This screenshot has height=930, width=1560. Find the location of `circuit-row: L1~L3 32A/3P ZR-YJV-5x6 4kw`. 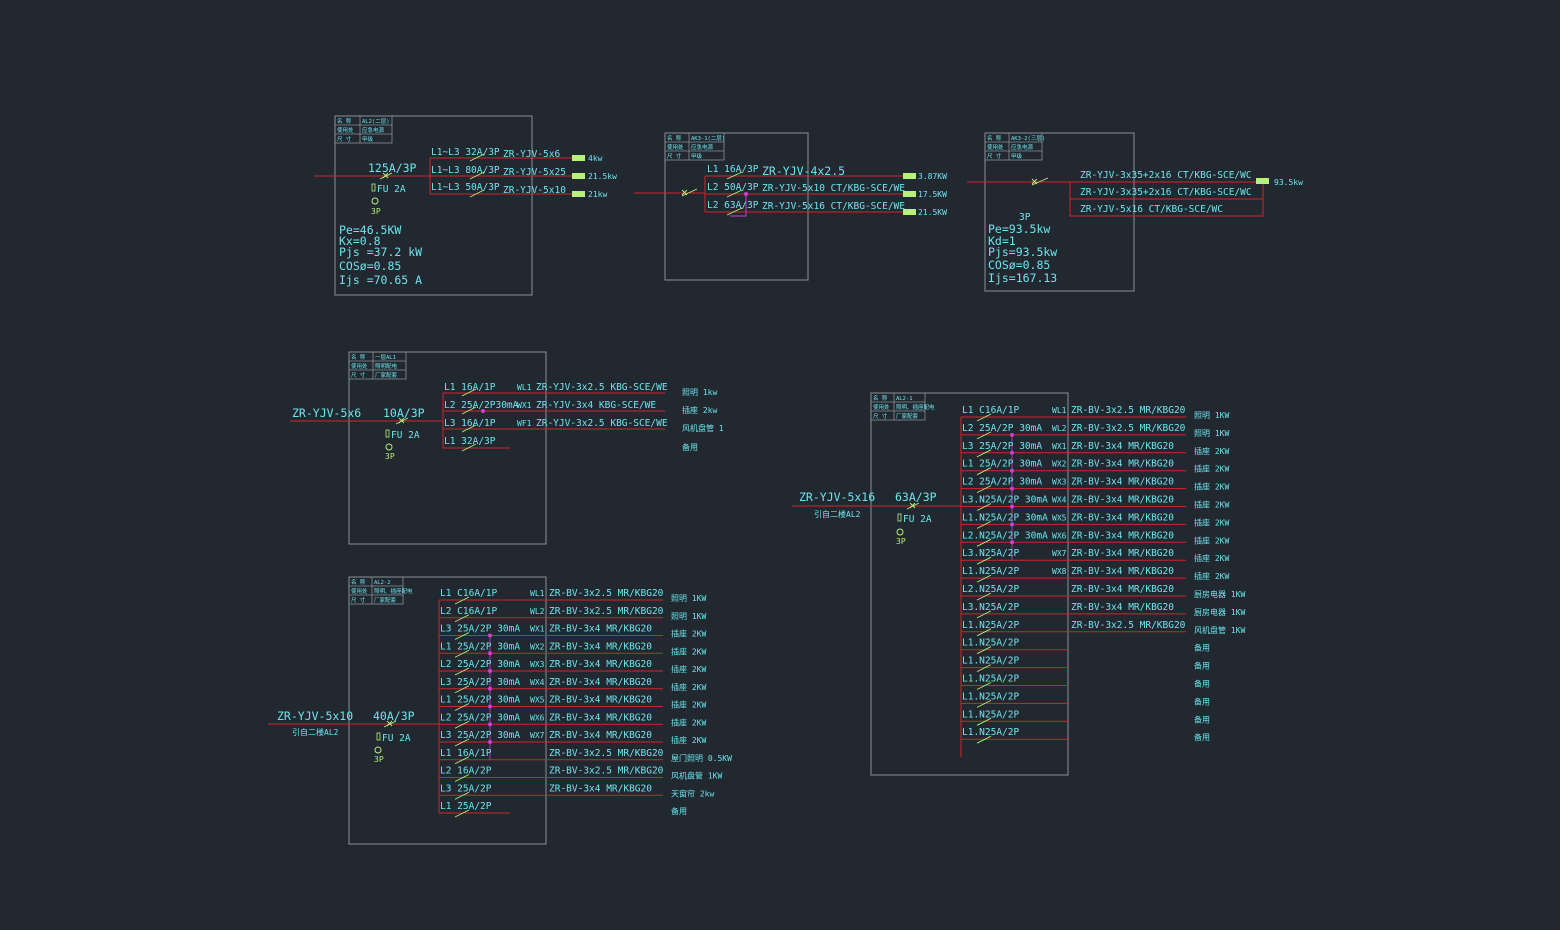

circuit-row: L1~L3 32A/3P ZR-YJV-5x6 4kw is located at coordinates (516, 155).